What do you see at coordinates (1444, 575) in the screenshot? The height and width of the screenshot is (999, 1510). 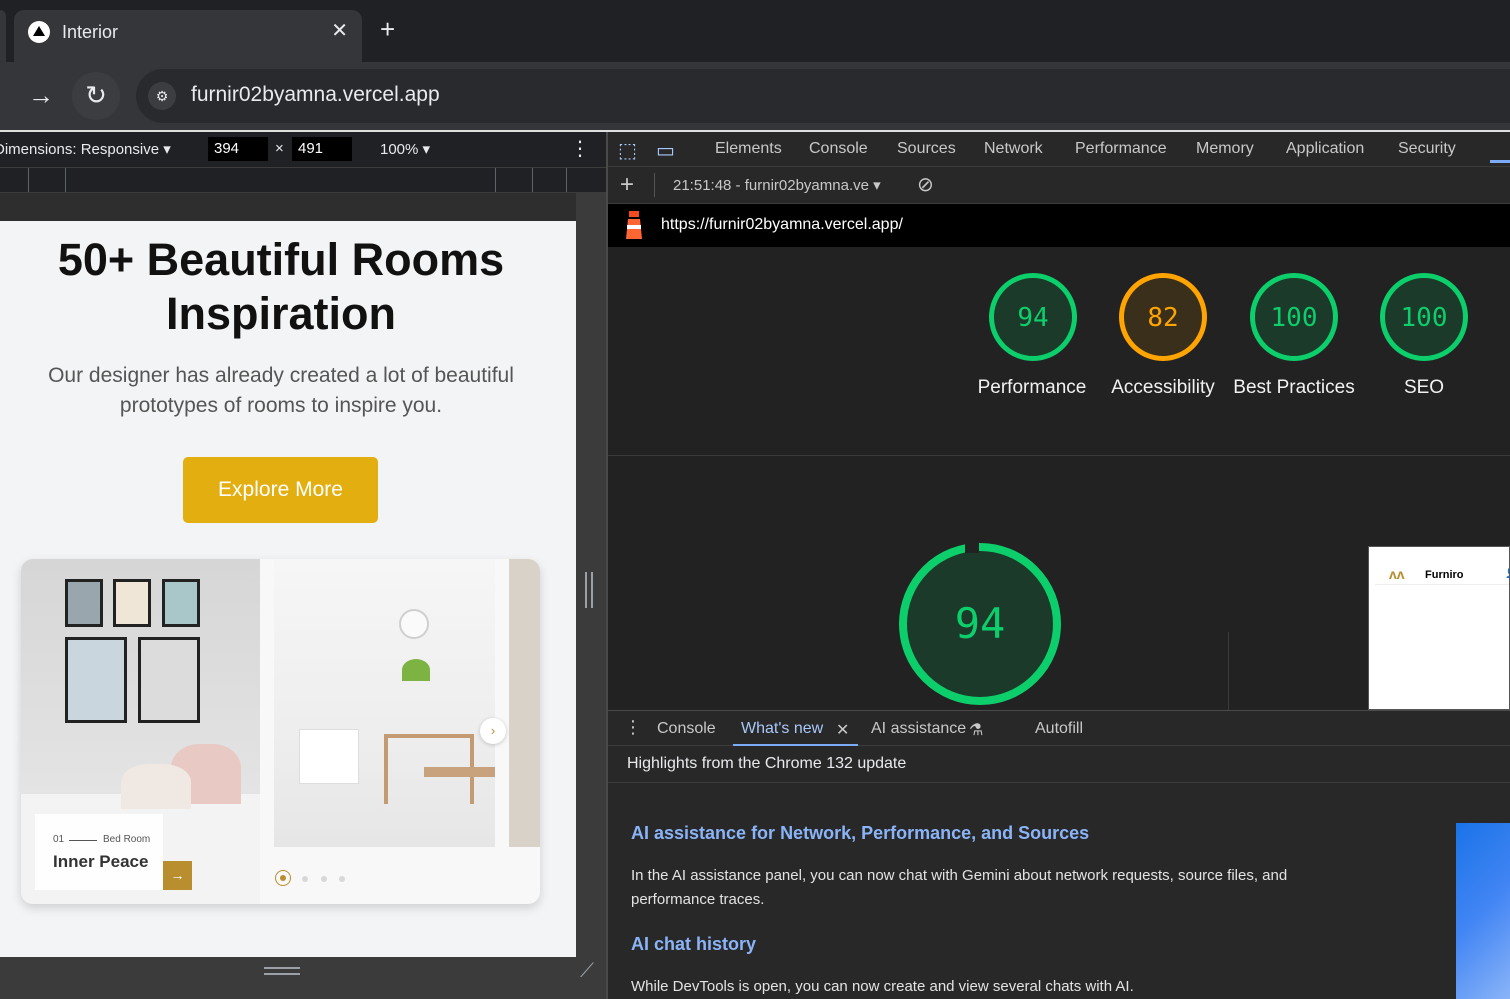 I see `thumbnail-brand: Furniro` at bounding box center [1444, 575].